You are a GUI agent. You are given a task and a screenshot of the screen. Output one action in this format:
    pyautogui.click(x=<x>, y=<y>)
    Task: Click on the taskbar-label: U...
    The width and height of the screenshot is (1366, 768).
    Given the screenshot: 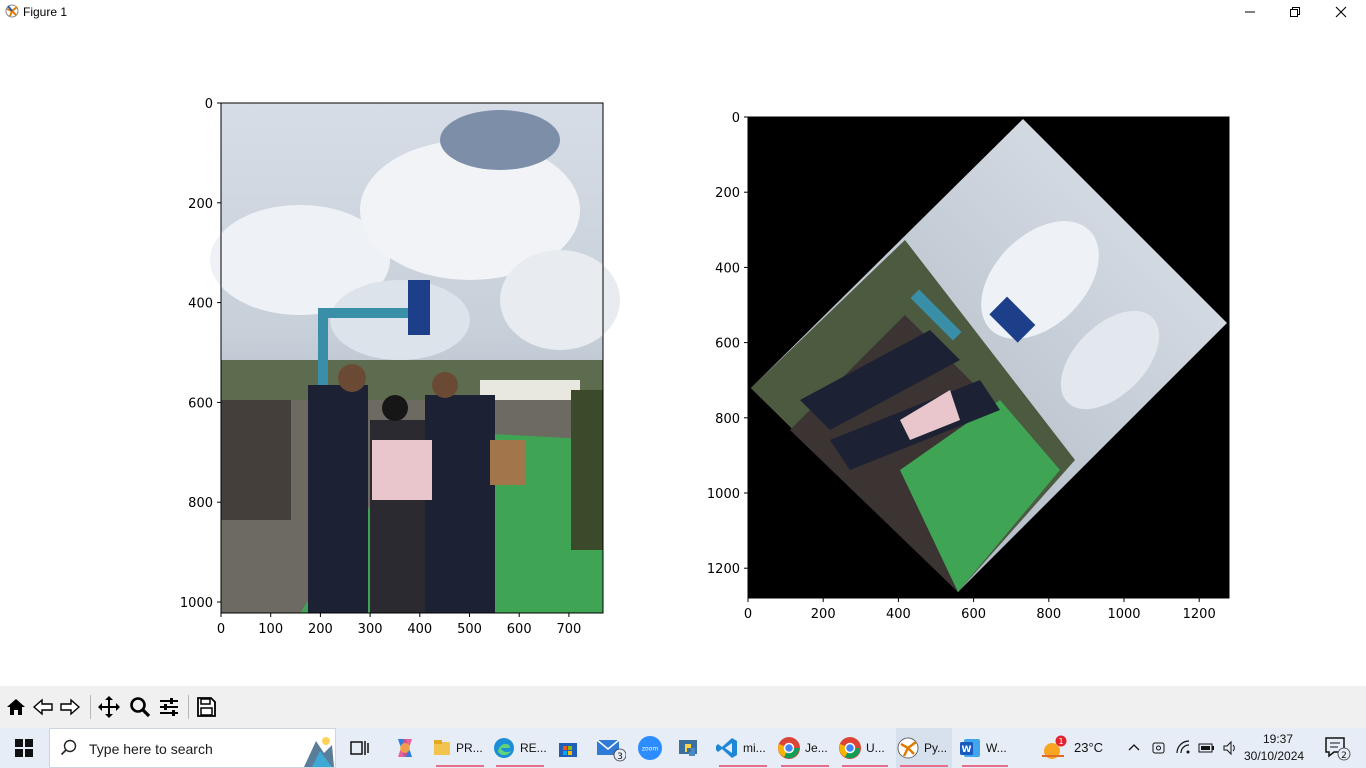 What is the action you would take?
    pyautogui.click(x=875, y=748)
    